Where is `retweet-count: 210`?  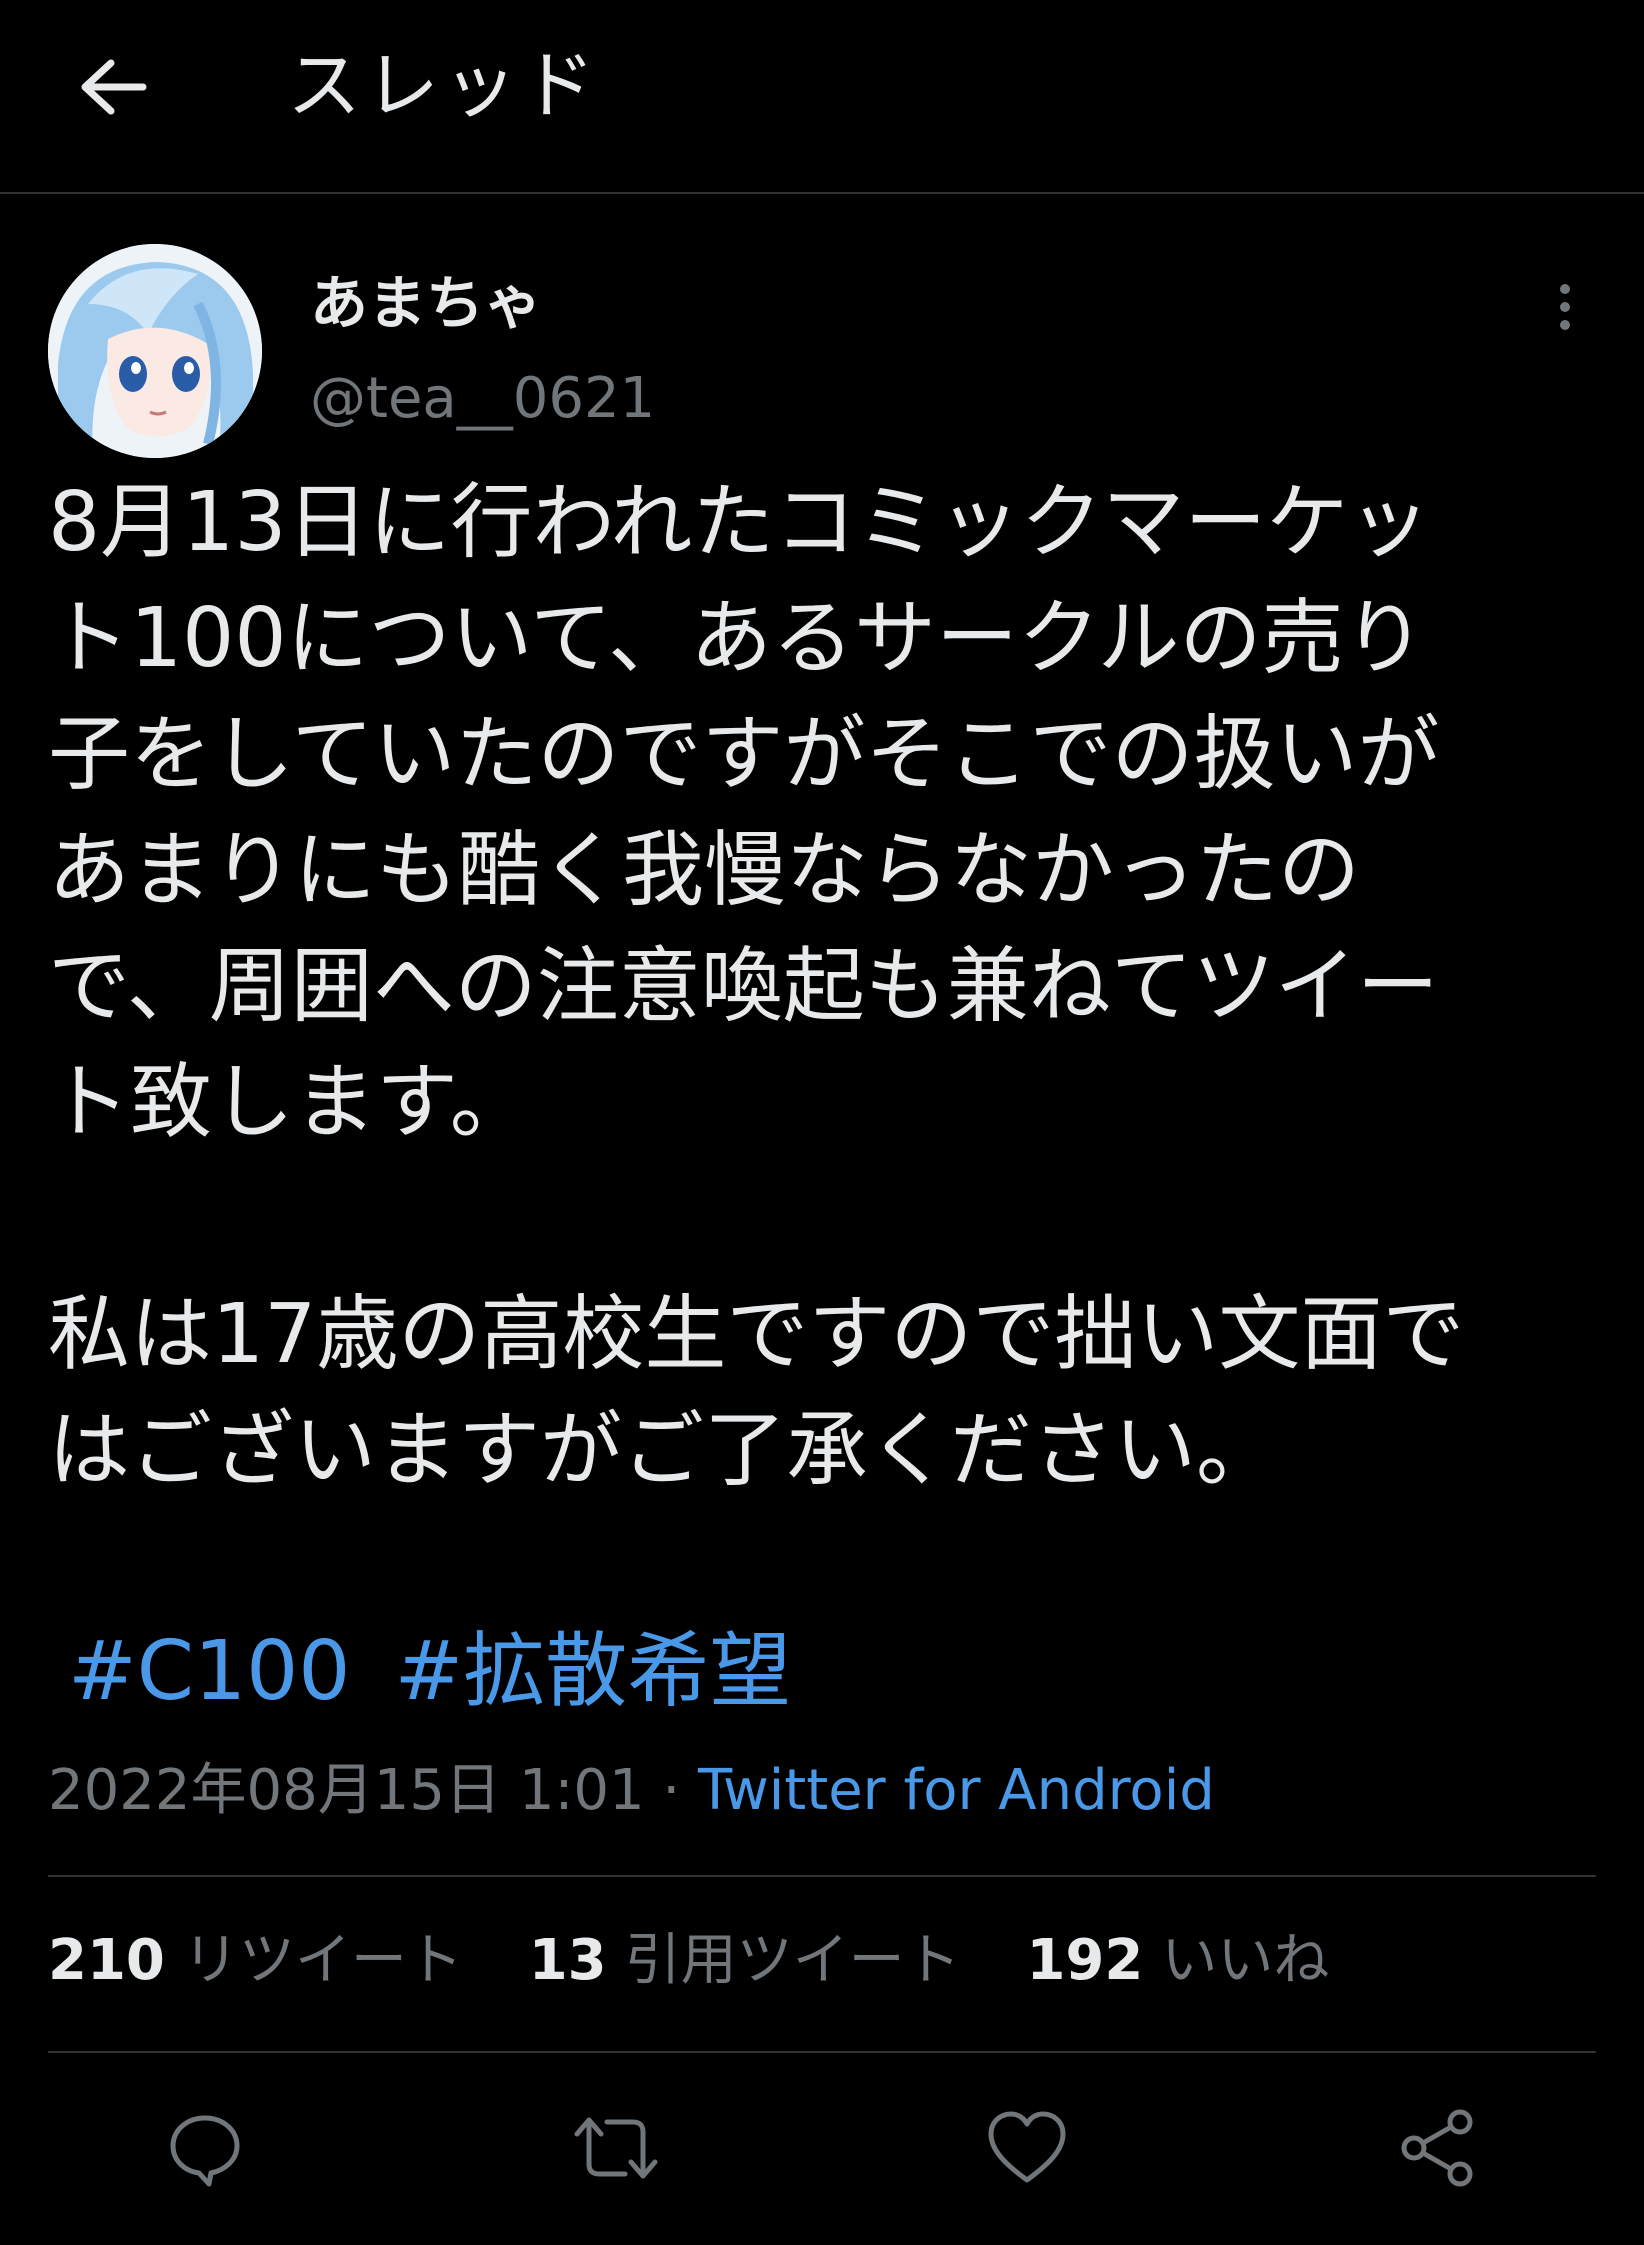 retweet-count: 210 is located at coordinates (106, 1960).